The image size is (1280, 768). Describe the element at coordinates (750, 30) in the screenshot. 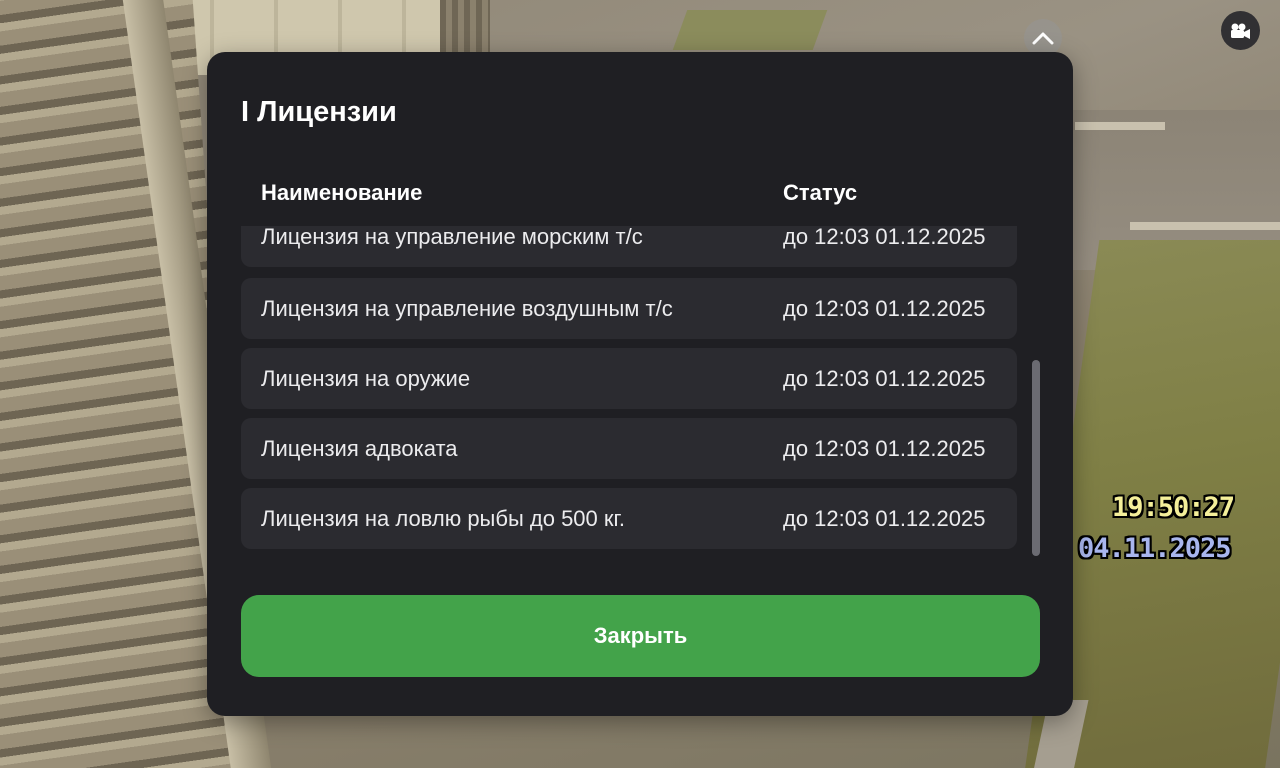

I see `grass-background` at that location.